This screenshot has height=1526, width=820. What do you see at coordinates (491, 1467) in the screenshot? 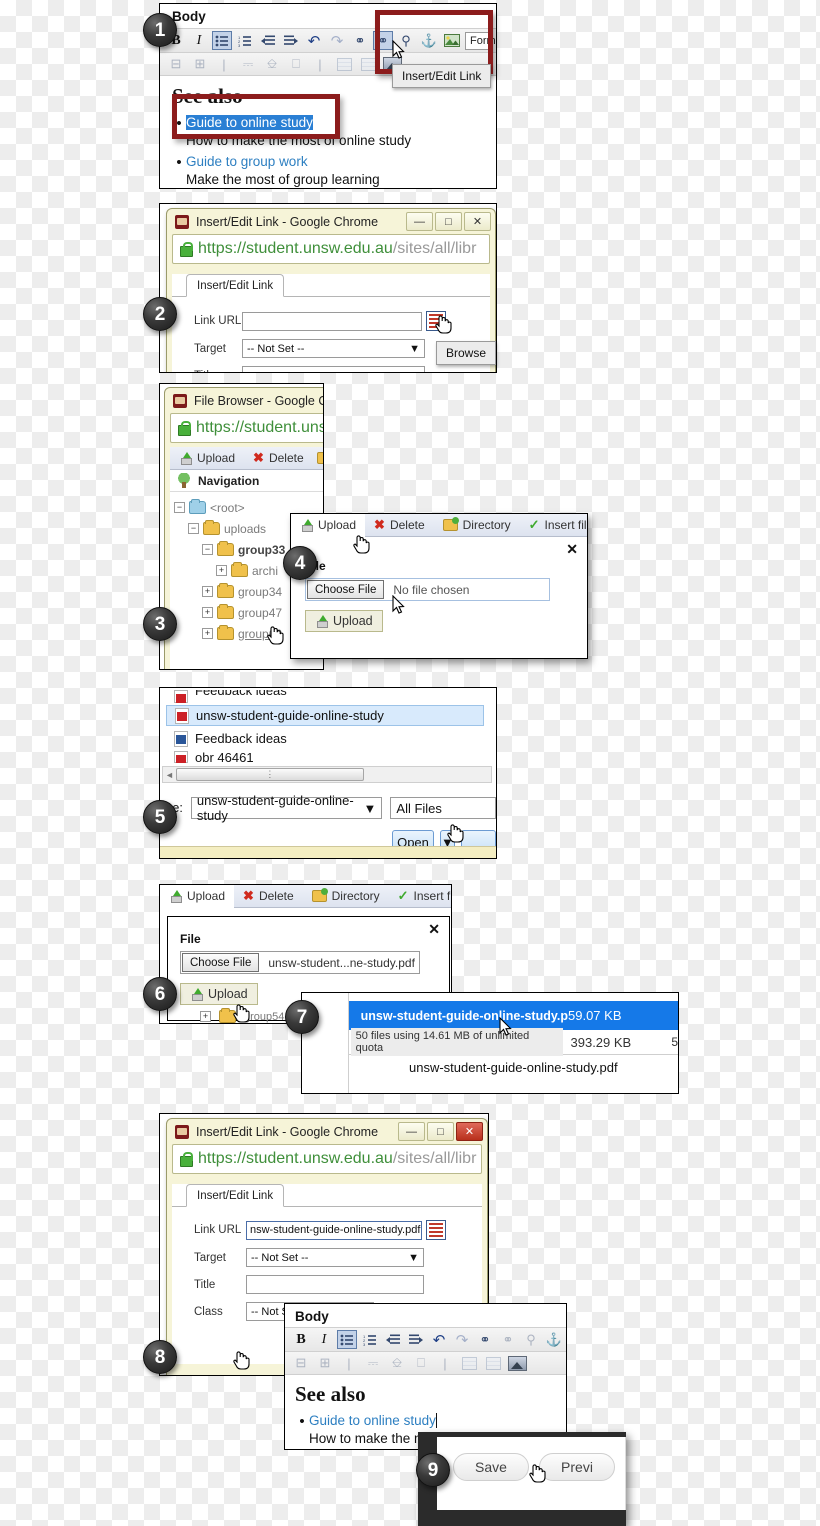
I see `save-button: Save` at bounding box center [491, 1467].